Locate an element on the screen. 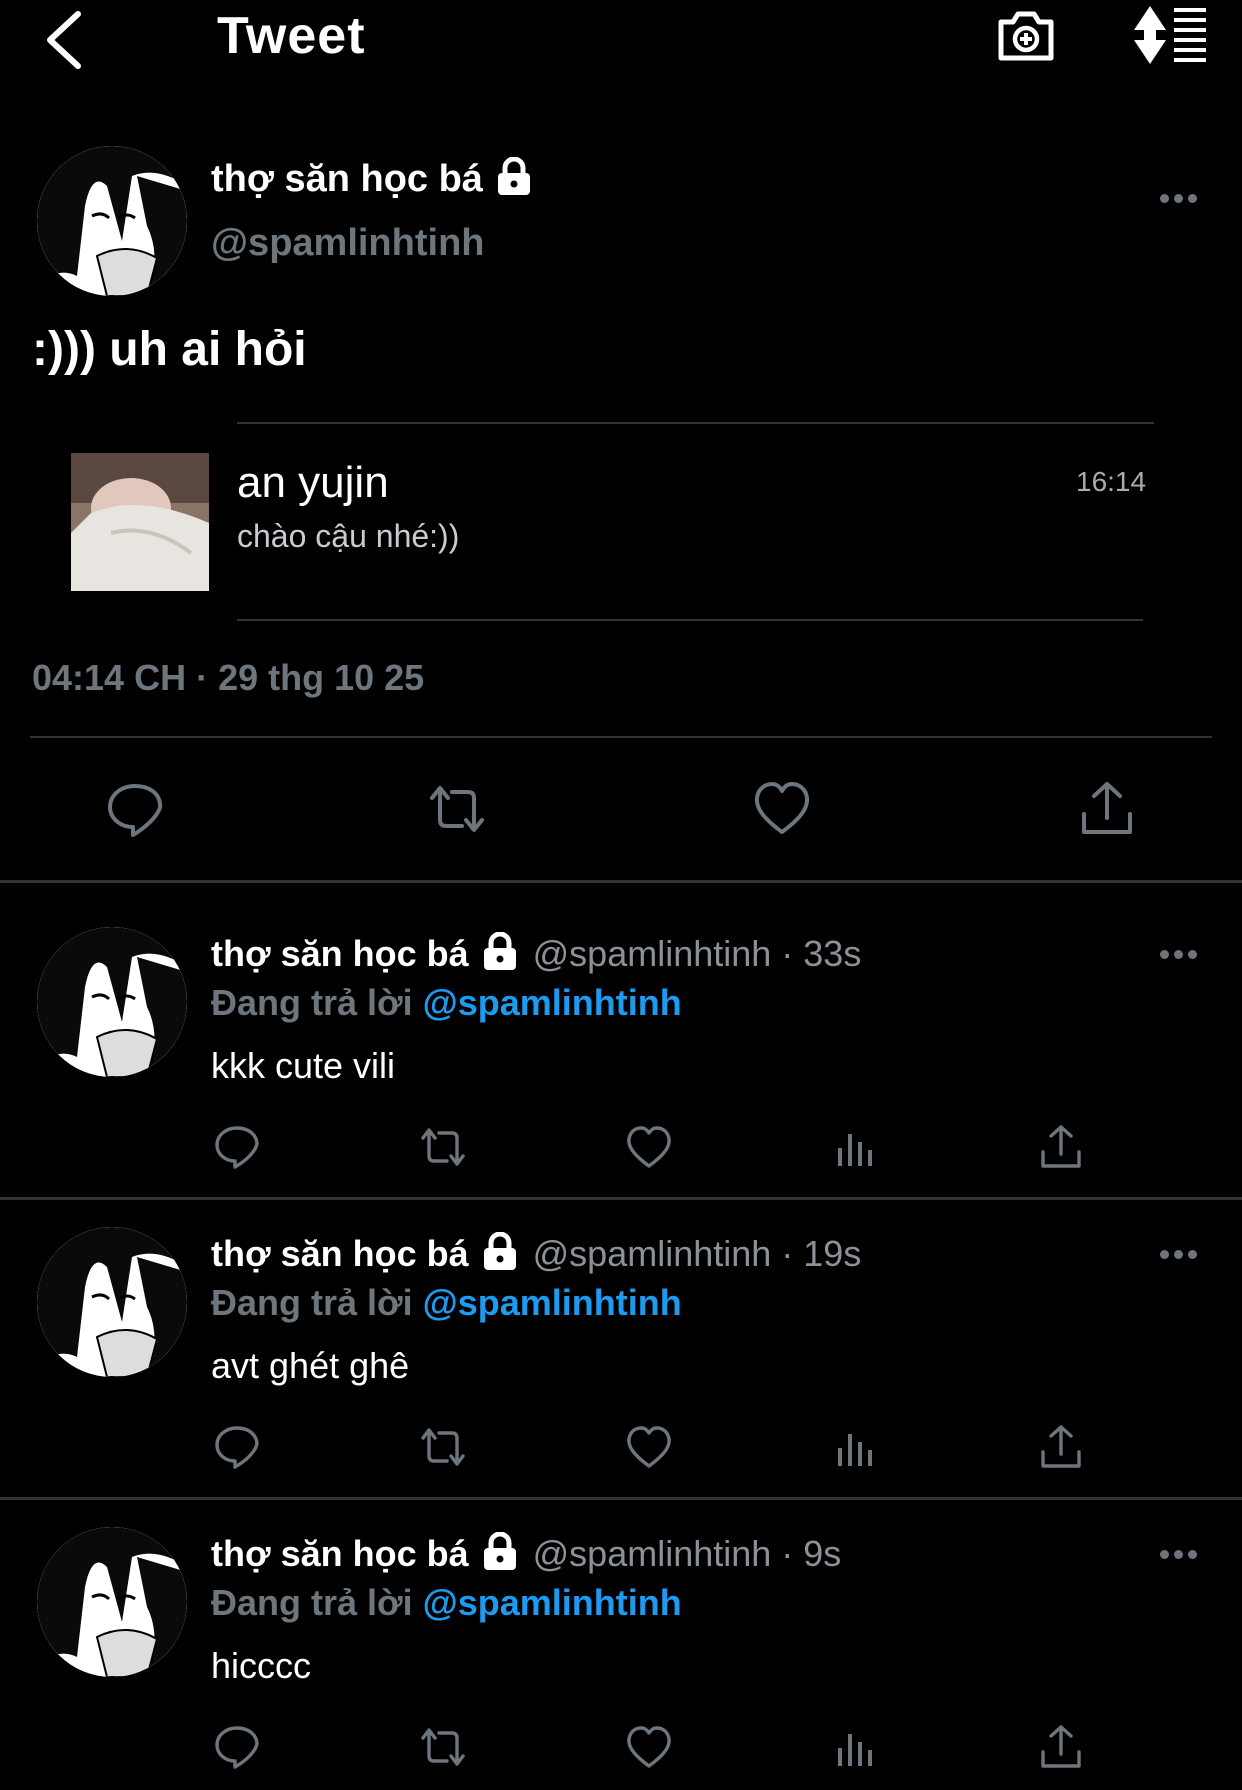  quote-thumbnail is located at coordinates (140, 522).